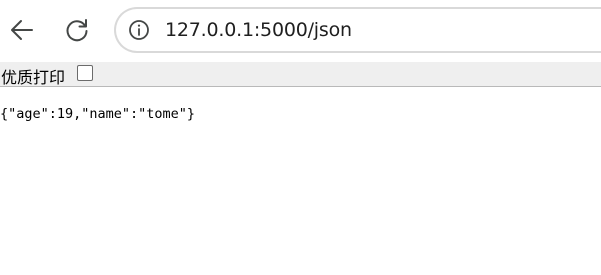 The image size is (601, 275). I want to click on print-quality-label: 优质打印, so click(33, 77).